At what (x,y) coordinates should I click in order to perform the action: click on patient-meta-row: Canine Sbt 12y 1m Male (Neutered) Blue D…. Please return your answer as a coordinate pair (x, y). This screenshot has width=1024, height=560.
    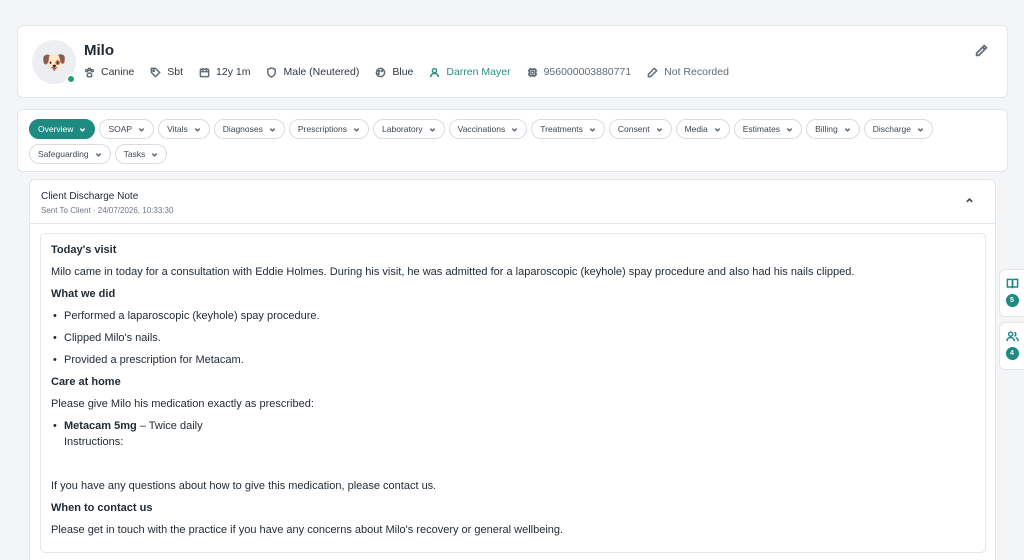
    Looking at the image, I should click on (414, 72).